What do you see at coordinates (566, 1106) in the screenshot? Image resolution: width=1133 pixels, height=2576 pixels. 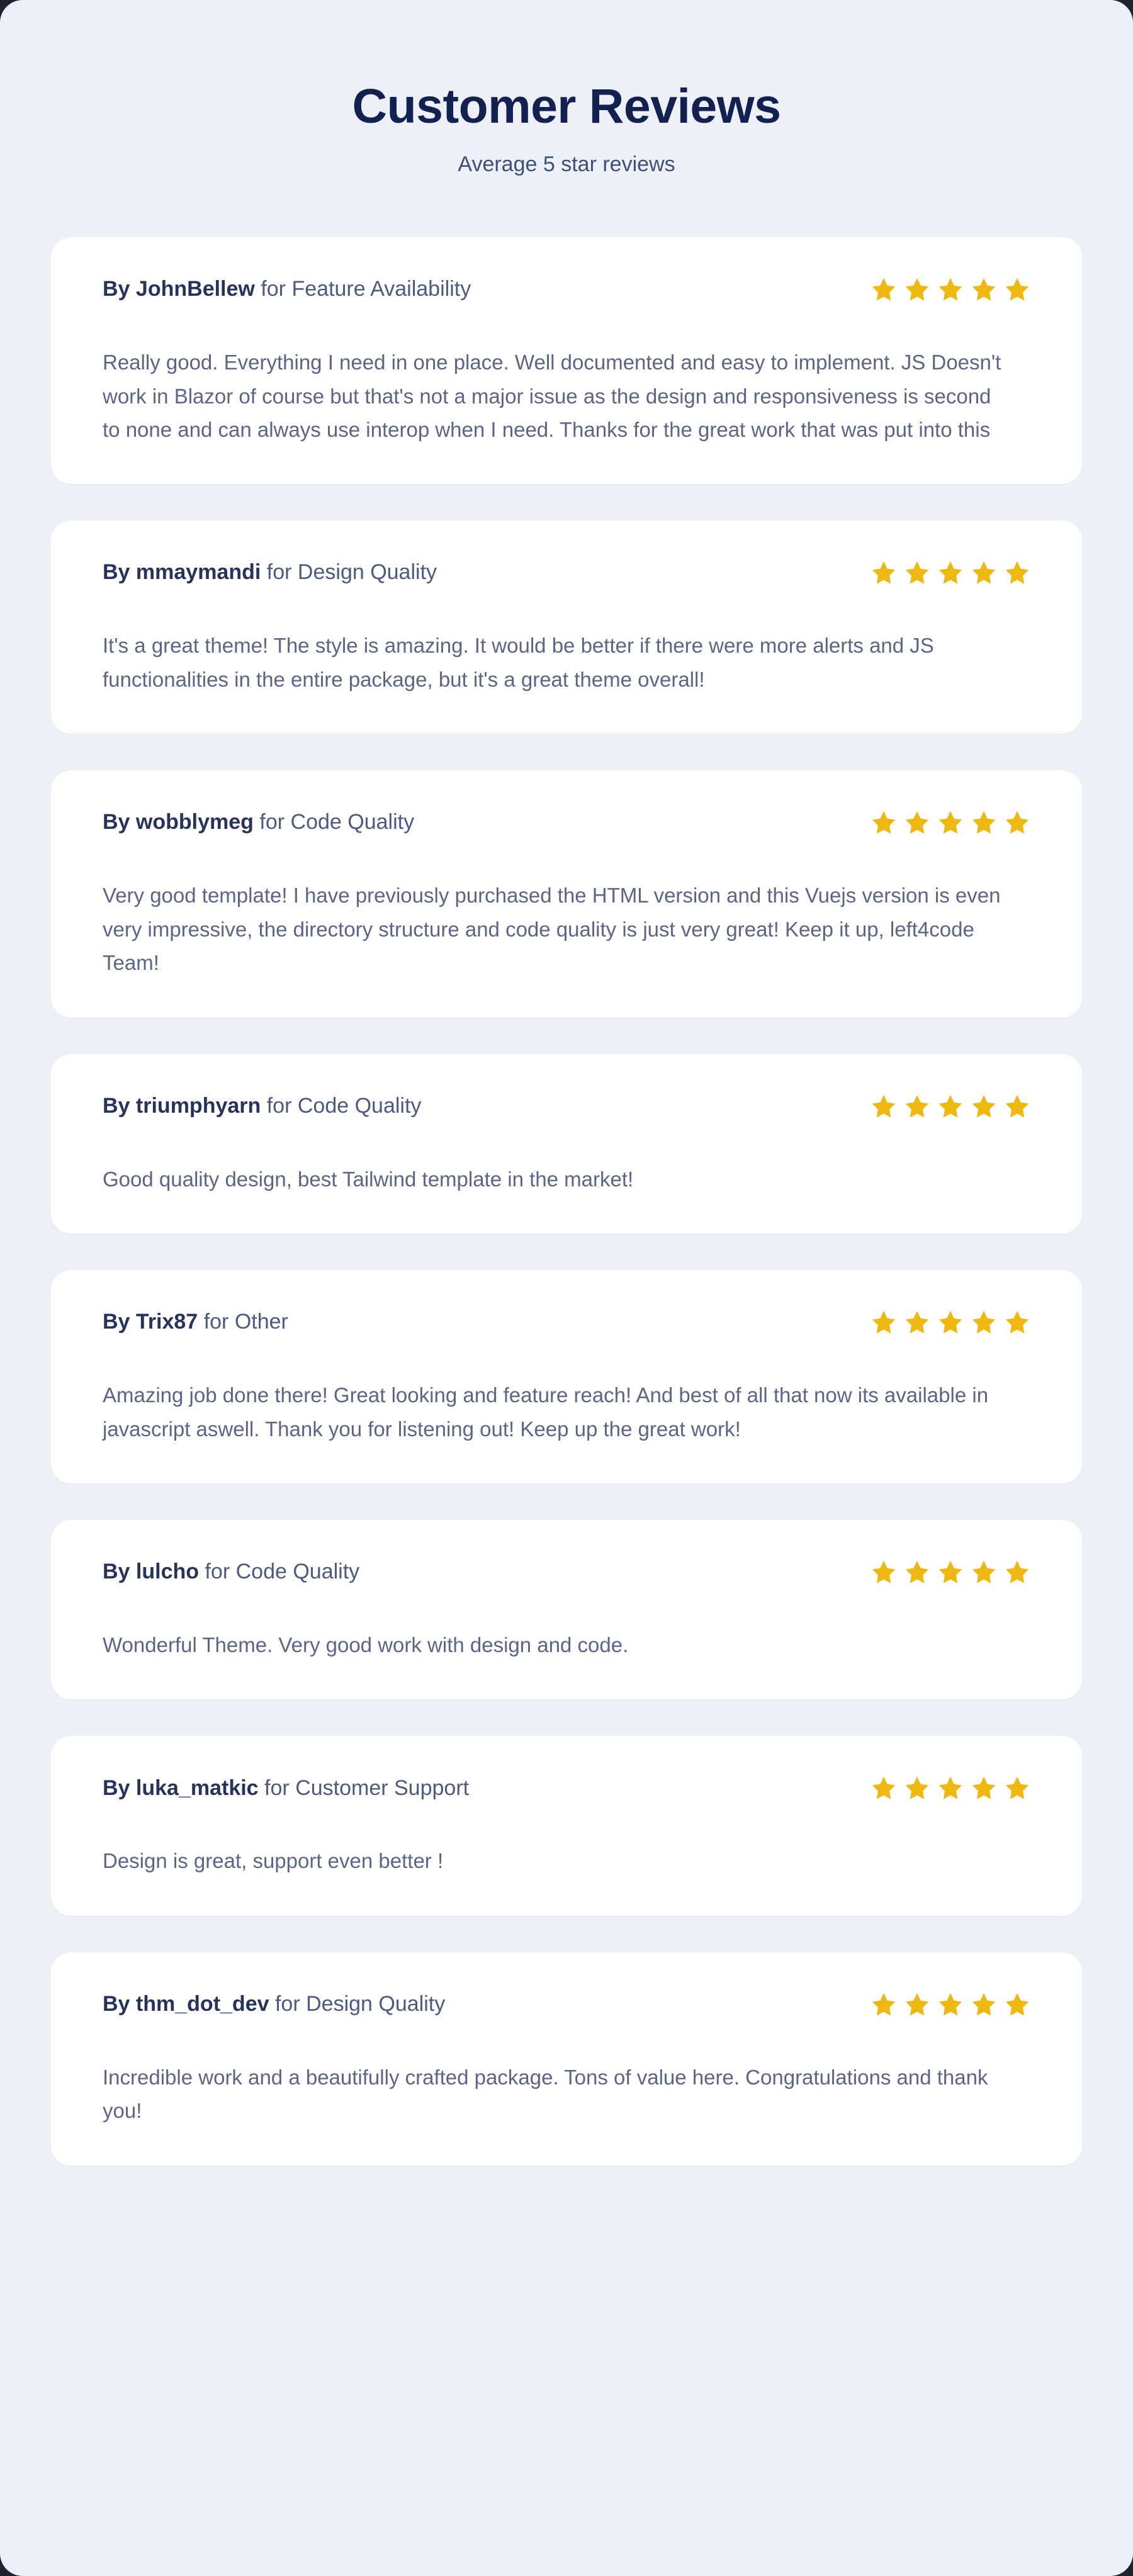 I see `review-header: By triumphyarn for Code Quality` at bounding box center [566, 1106].